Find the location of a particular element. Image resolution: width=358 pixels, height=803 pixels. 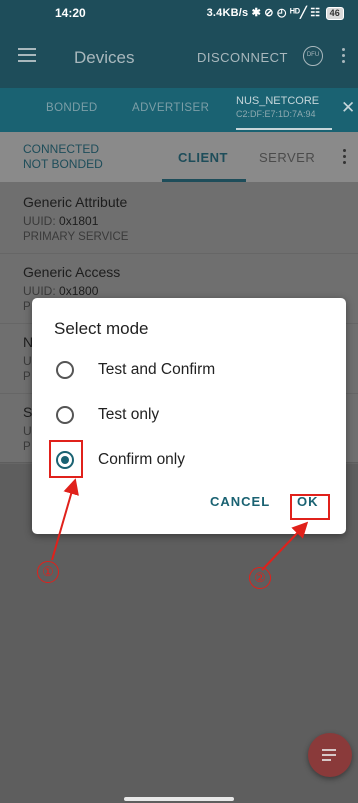

disconnect-button: DISCONNECT is located at coordinates (242, 57).